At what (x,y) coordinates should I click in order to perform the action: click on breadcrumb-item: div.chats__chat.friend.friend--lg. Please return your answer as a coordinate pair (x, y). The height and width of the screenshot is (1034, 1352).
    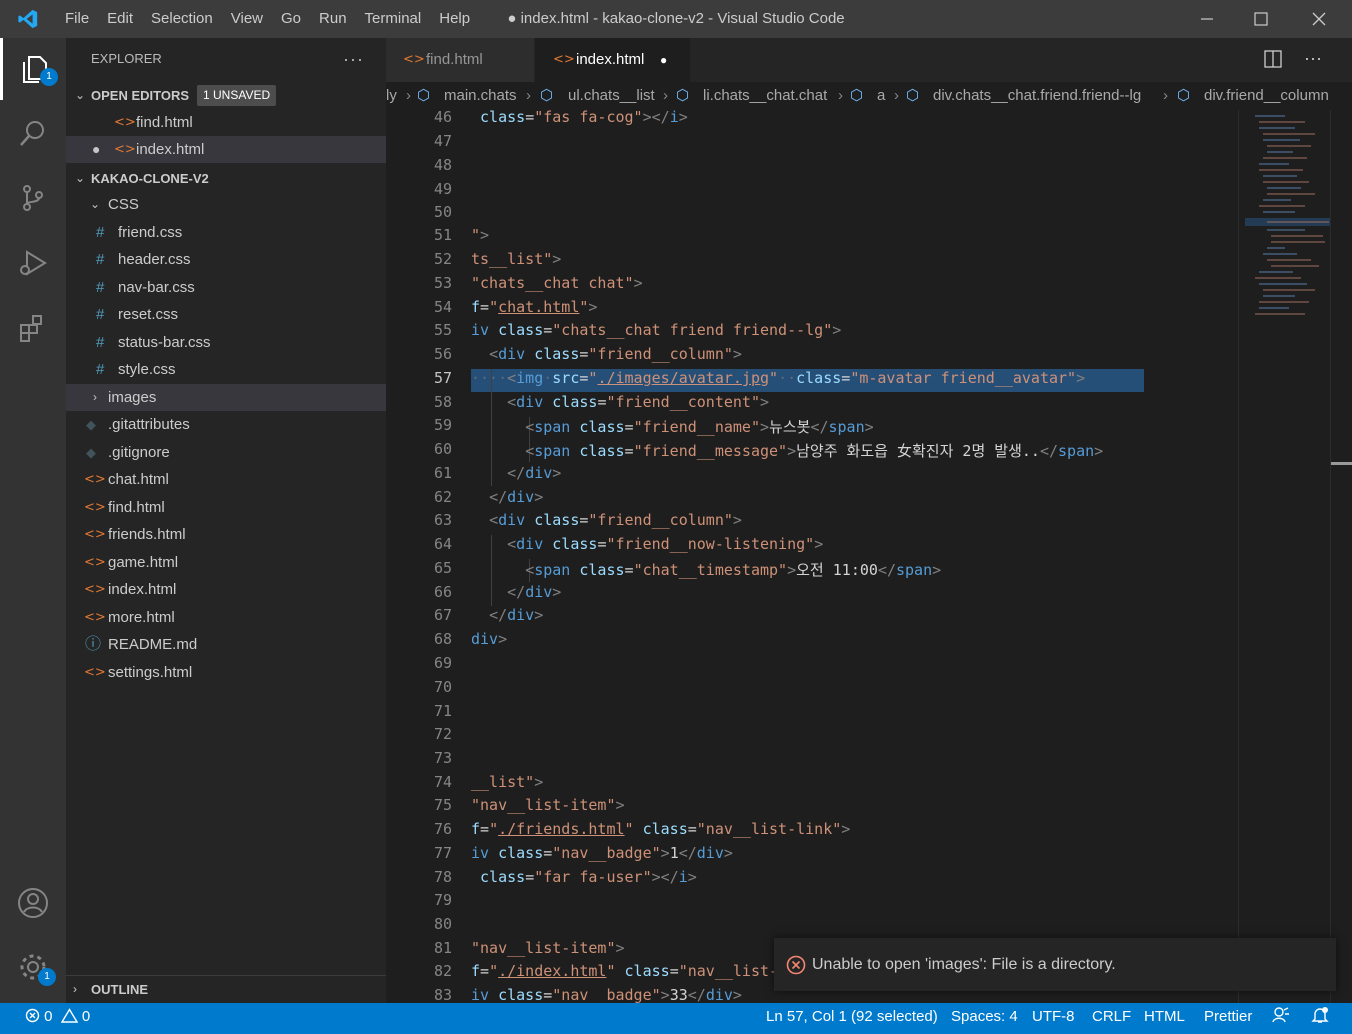
    Looking at the image, I should click on (1037, 96).